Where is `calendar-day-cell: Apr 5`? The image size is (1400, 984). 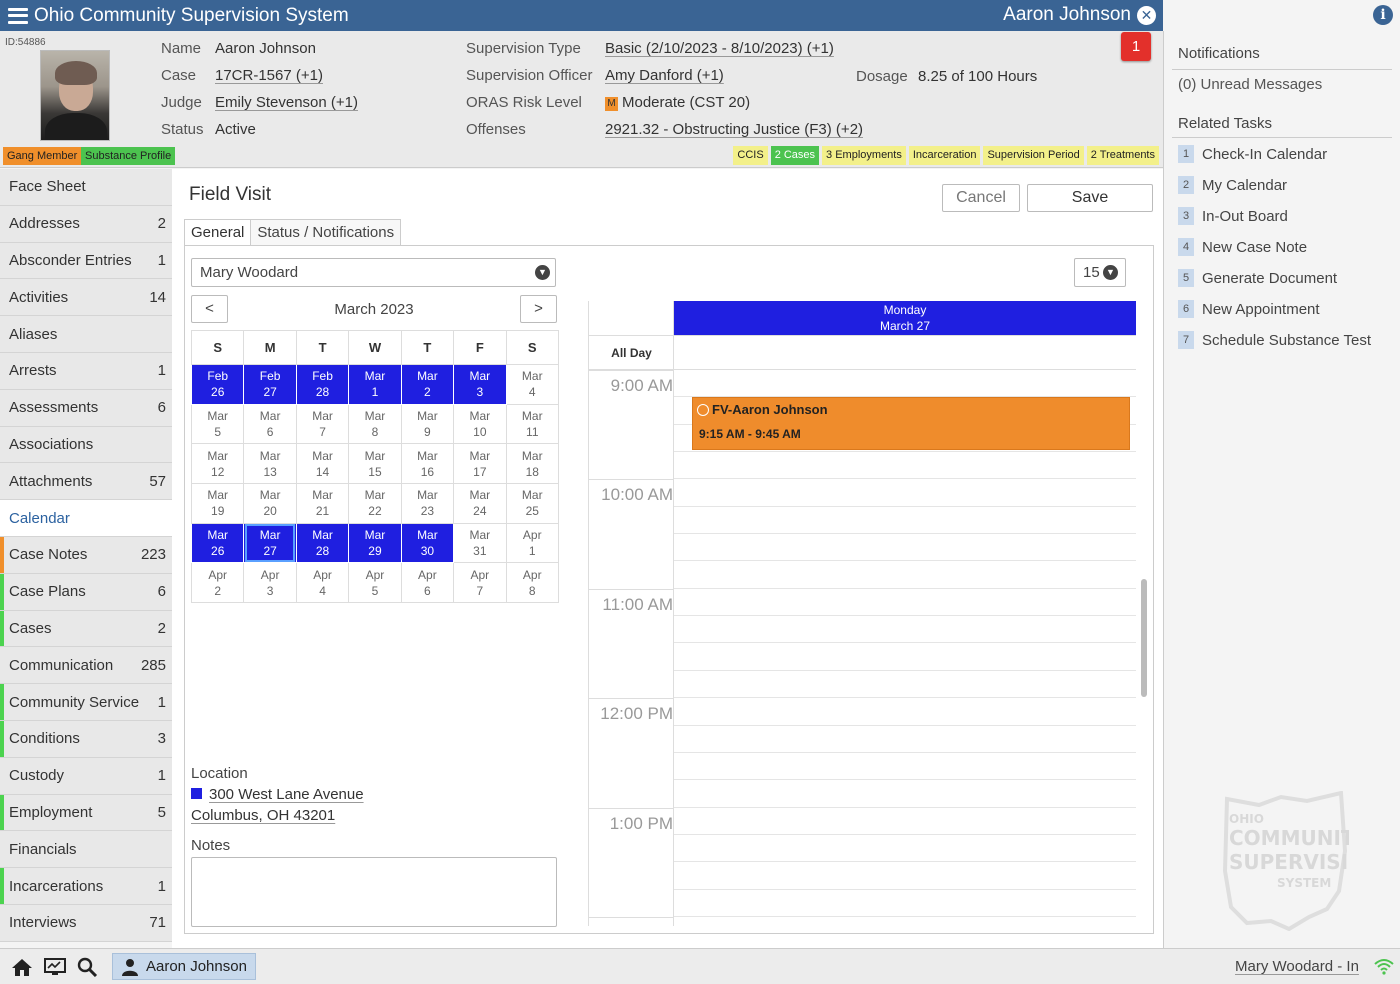
calendar-day-cell: Apr 5 is located at coordinates (375, 583).